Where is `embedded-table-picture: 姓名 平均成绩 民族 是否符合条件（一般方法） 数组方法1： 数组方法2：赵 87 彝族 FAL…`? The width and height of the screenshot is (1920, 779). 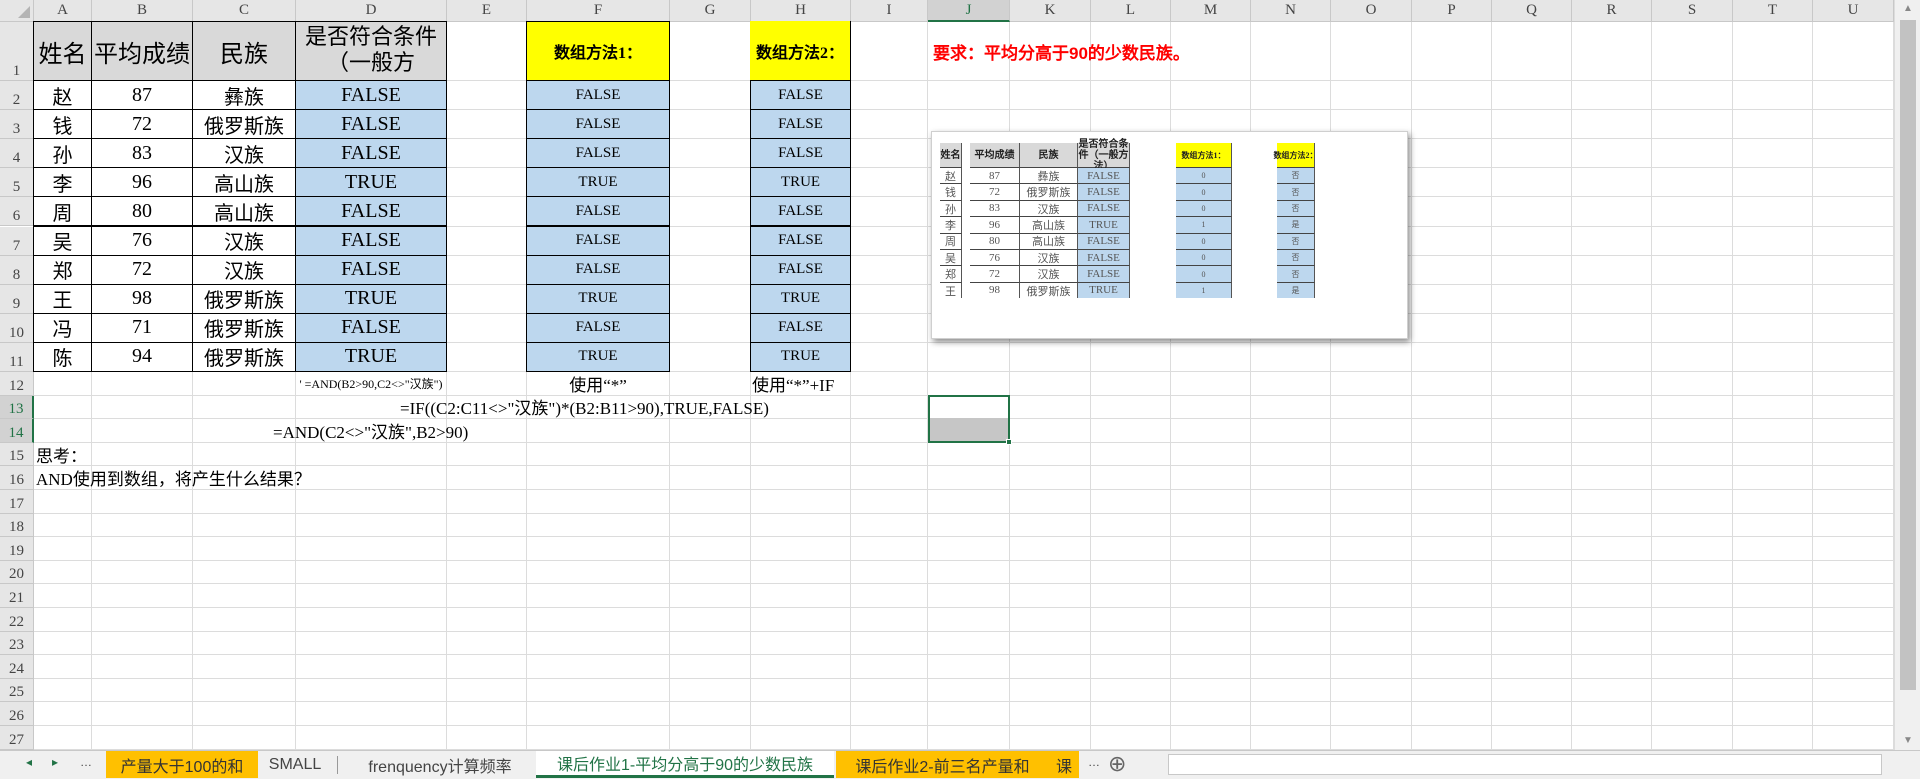 embedded-table-picture: 姓名 平均成绩 民族 是否符合条件（一般方法） 数组方法1： 数组方法2：赵 87 彝族 FAL… is located at coordinates (1169, 235).